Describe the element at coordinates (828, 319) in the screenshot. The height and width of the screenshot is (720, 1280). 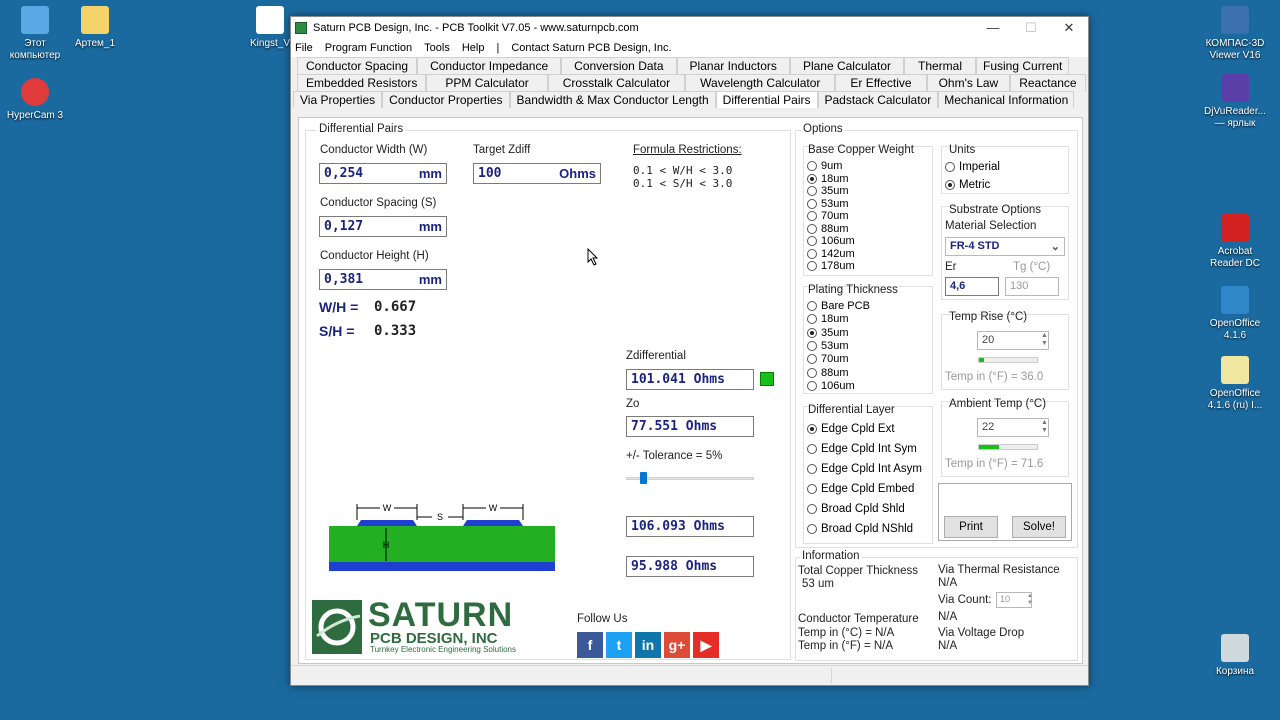
I see `plating-option-1: 18um` at that location.